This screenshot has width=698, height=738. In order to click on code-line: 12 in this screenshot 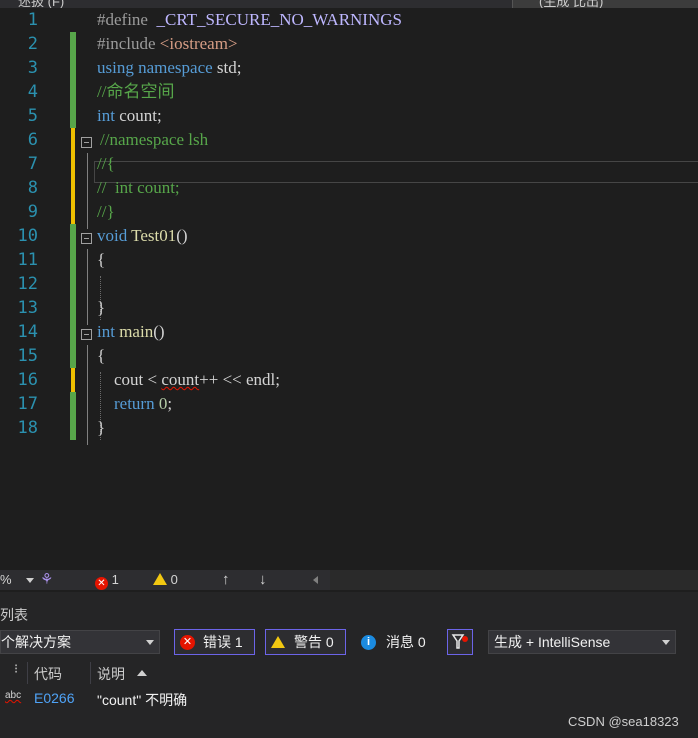, I will do `click(349, 284)`.